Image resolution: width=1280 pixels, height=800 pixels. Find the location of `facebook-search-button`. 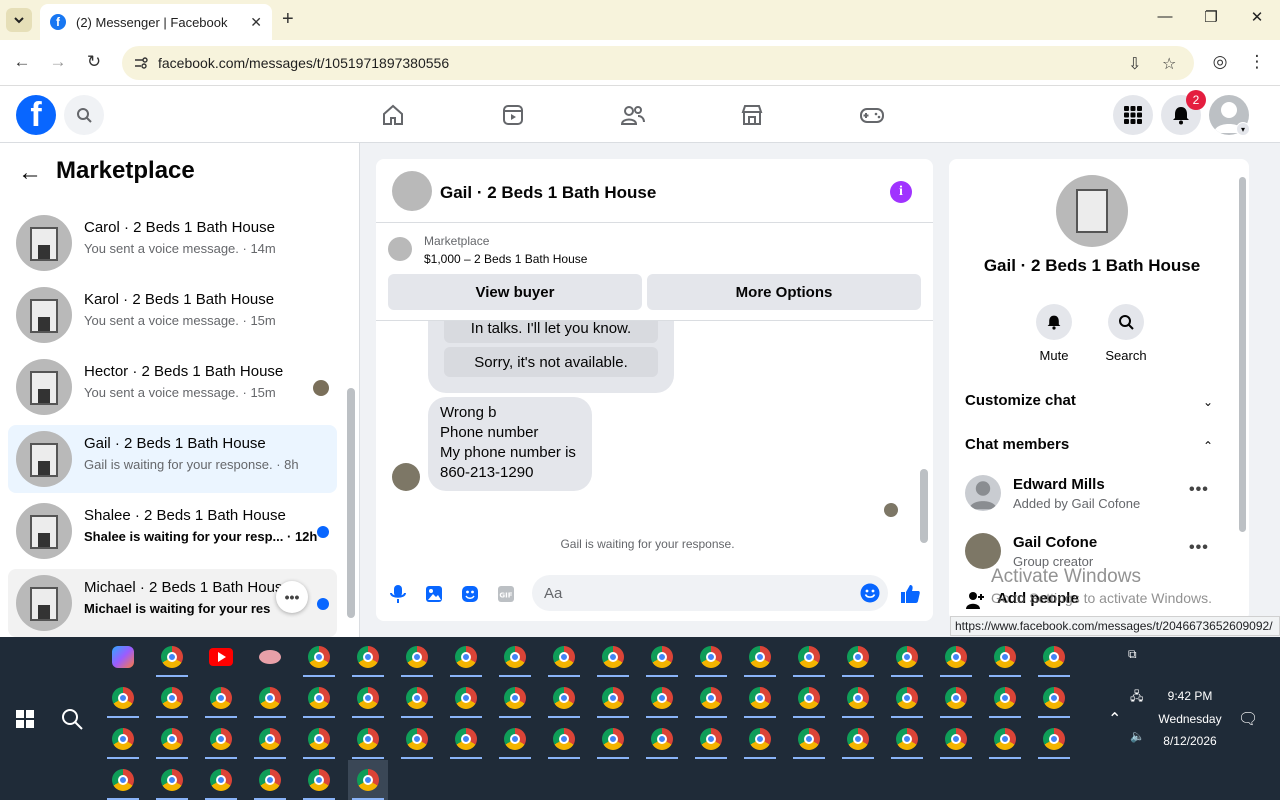

facebook-search-button is located at coordinates (84, 115).